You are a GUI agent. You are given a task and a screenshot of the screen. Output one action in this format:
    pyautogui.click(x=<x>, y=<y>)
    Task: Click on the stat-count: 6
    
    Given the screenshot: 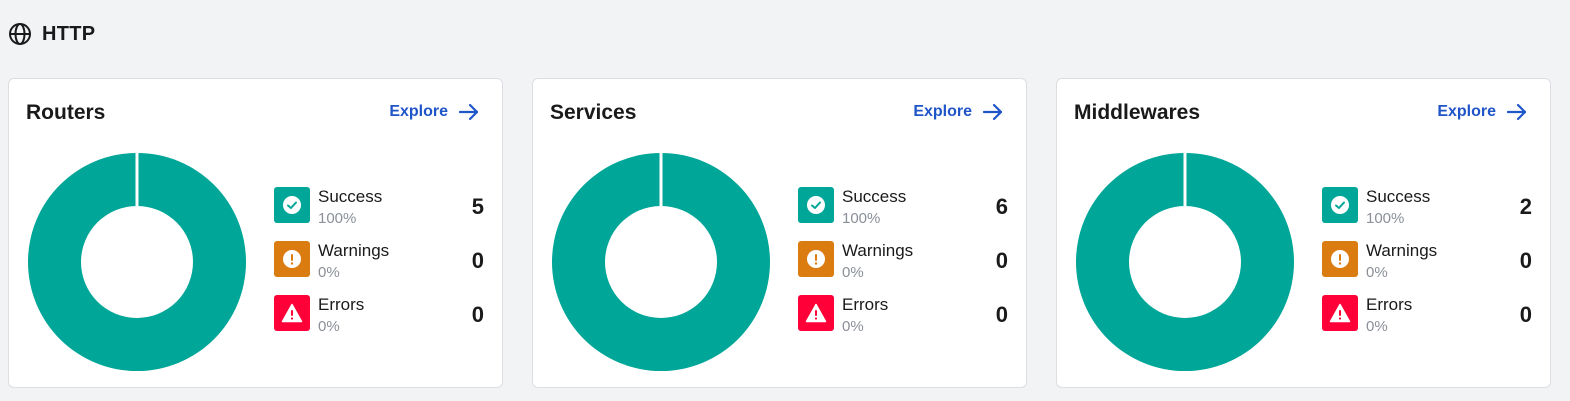 What is the action you would take?
    pyautogui.click(x=1001, y=206)
    